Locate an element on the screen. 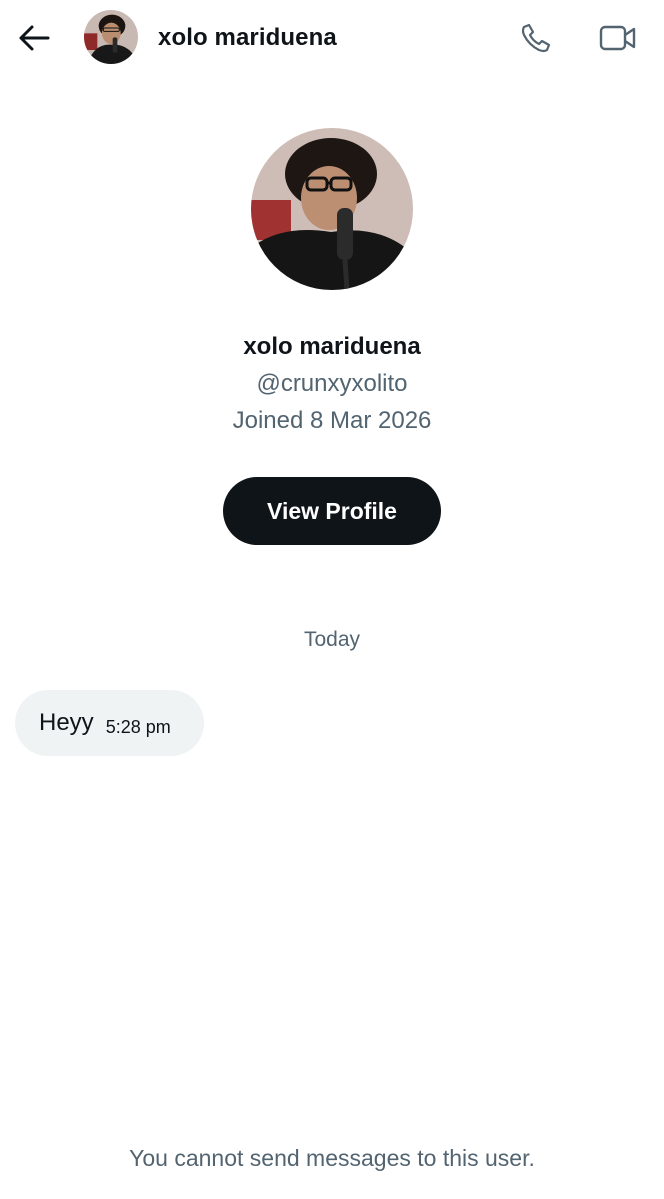  message-bubble: Heyy 5:28 pm is located at coordinates (109, 723).